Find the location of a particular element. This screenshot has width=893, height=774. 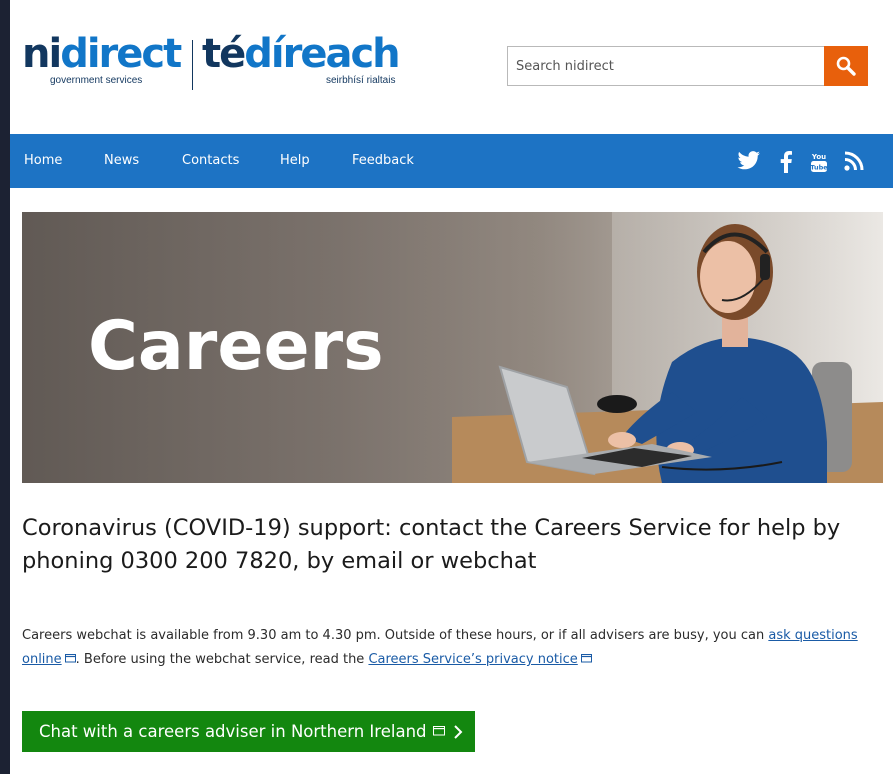

logo-divider is located at coordinates (192, 65).